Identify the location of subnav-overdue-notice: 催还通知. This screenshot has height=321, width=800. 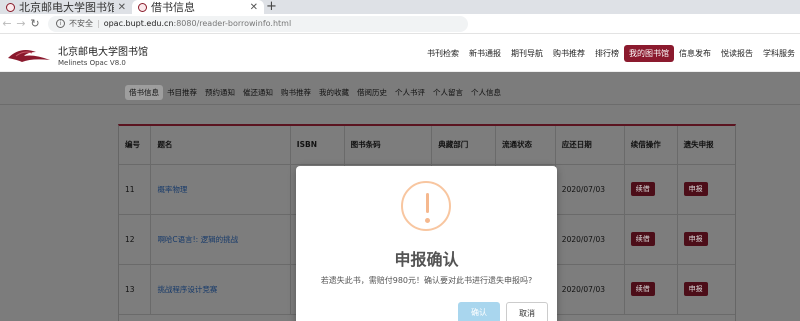
(258, 92).